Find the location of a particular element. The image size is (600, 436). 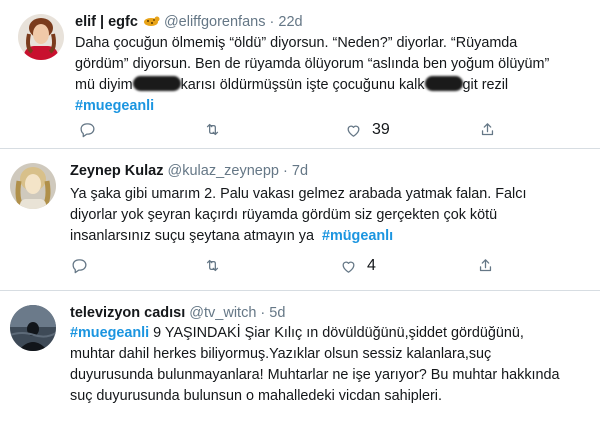

like-count: 39 is located at coordinates (381, 129).